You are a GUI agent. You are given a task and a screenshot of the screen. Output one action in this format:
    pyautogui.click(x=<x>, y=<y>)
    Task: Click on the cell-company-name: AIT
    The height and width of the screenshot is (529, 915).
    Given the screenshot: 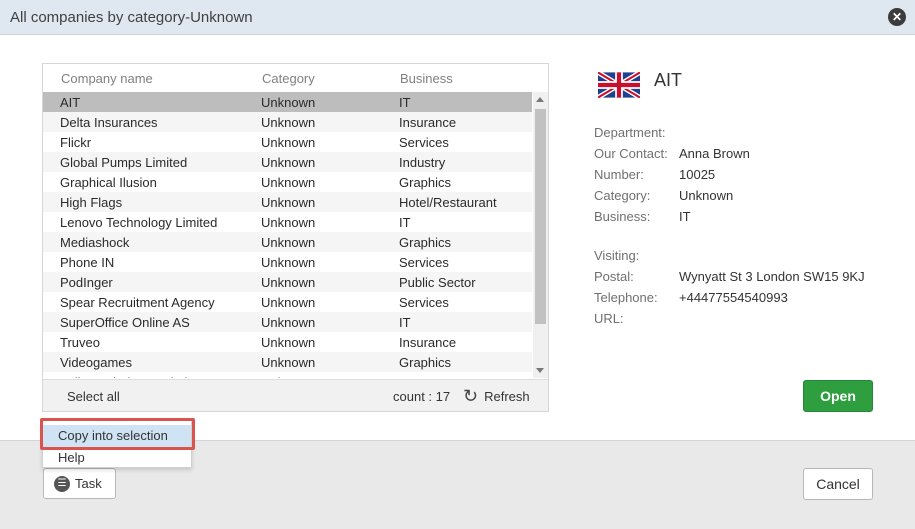 What is the action you would take?
    pyautogui.click(x=70, y=102)
    